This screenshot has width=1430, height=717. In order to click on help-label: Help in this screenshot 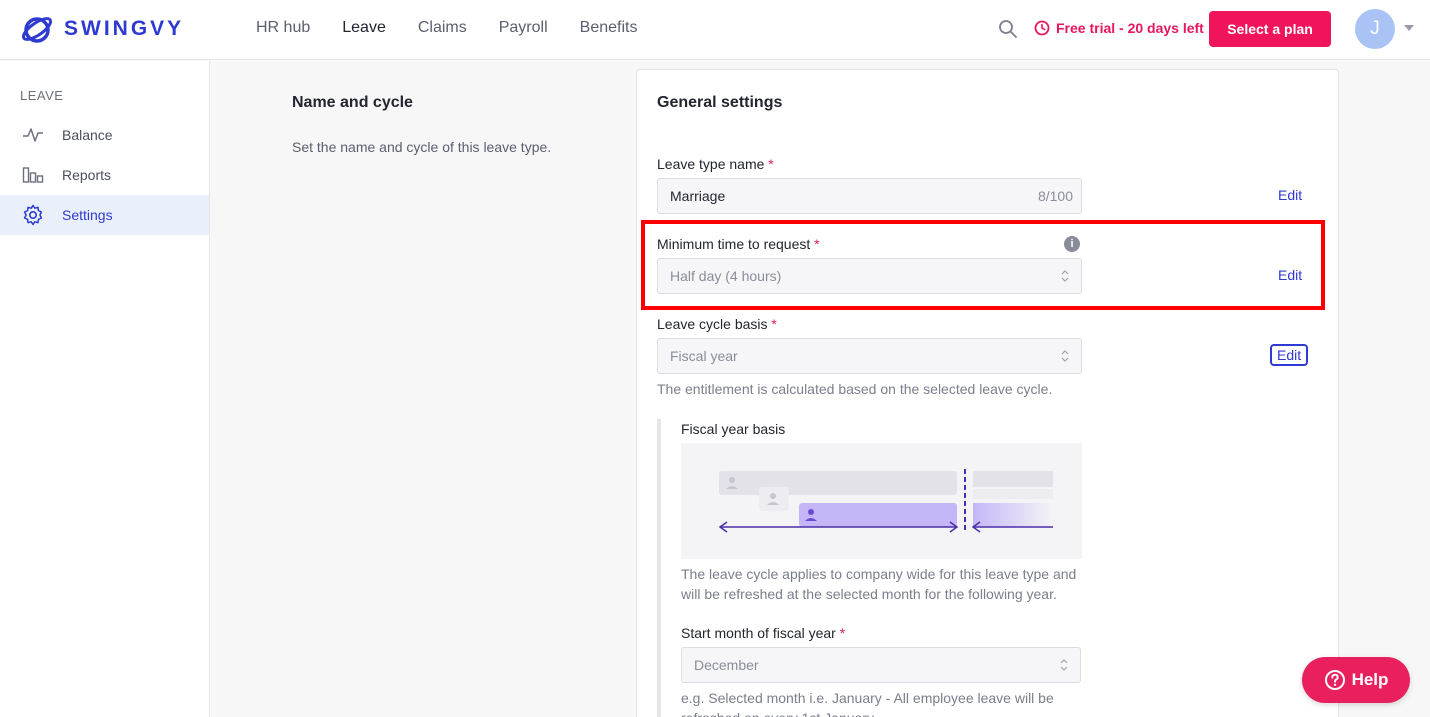, I will do `click(1370, 679)`.